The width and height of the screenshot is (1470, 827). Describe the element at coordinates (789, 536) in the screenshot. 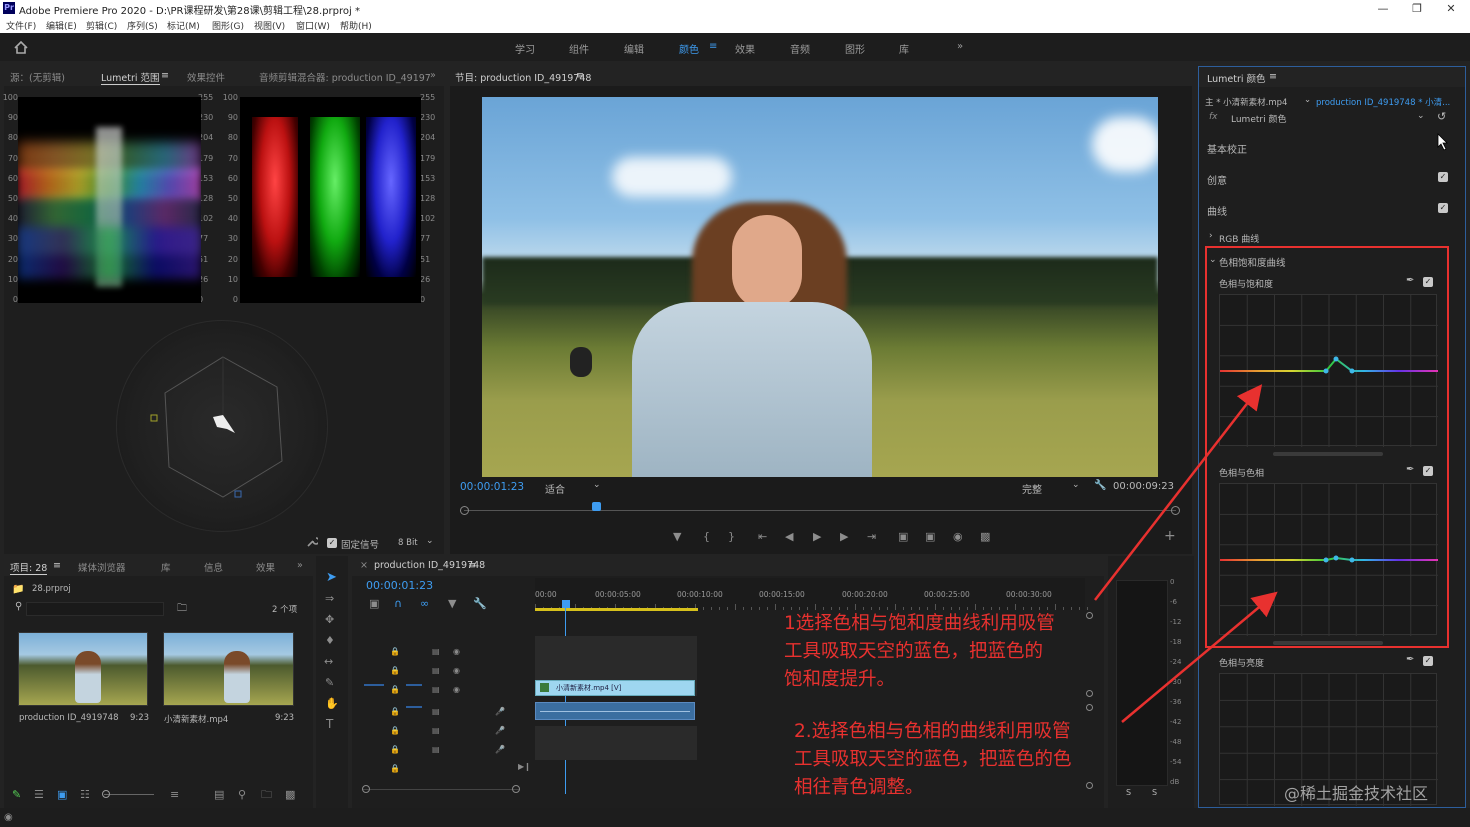

I see `step-back-icon: ◀` at that location.